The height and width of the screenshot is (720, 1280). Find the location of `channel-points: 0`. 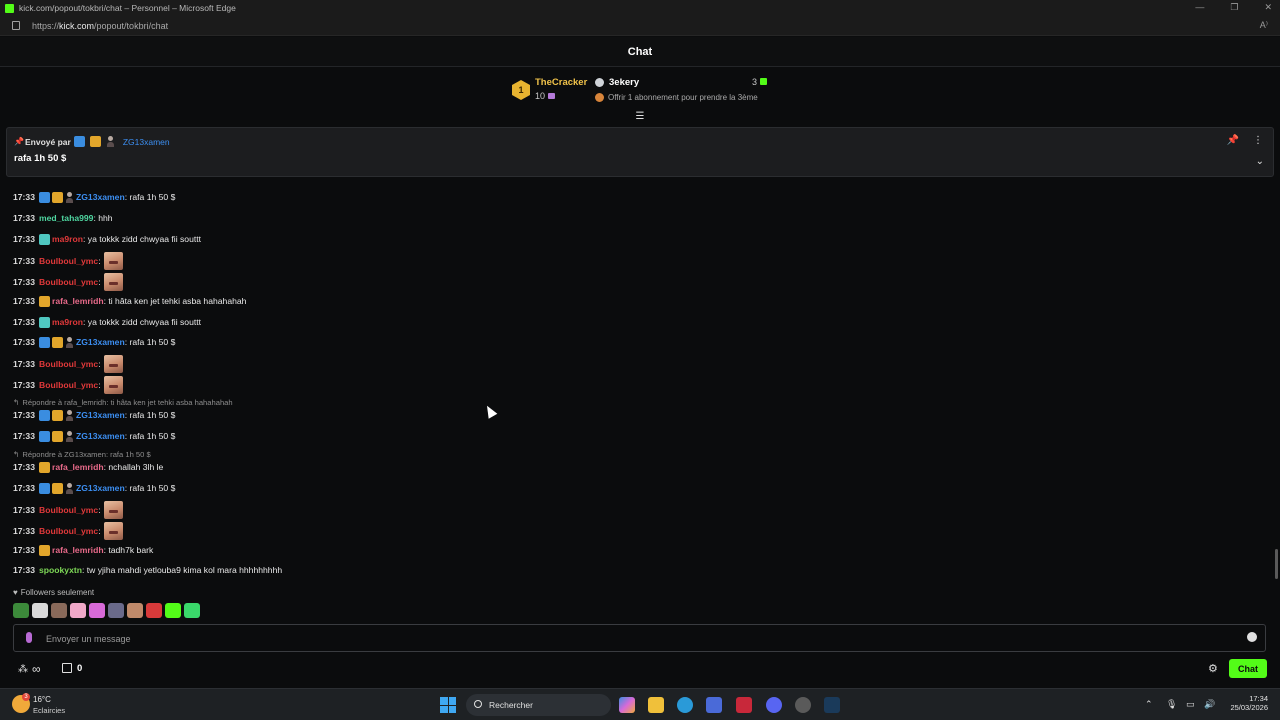

channel-points: 0 is located at coordinates (80, 668).